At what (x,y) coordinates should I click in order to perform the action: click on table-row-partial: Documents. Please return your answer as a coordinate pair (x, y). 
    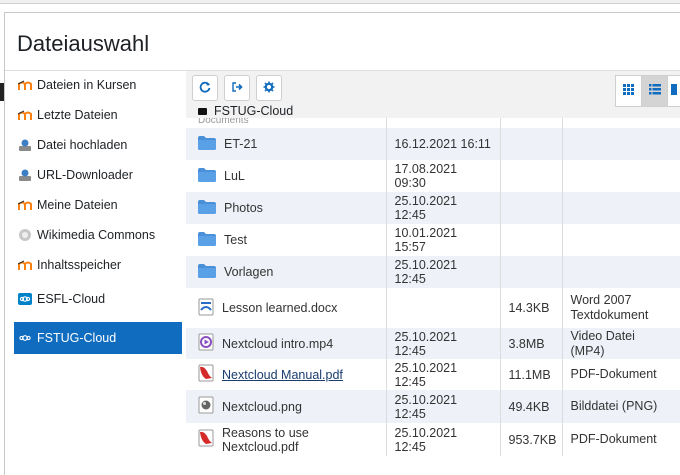
    Looking at the image, I should click on (433, 123).